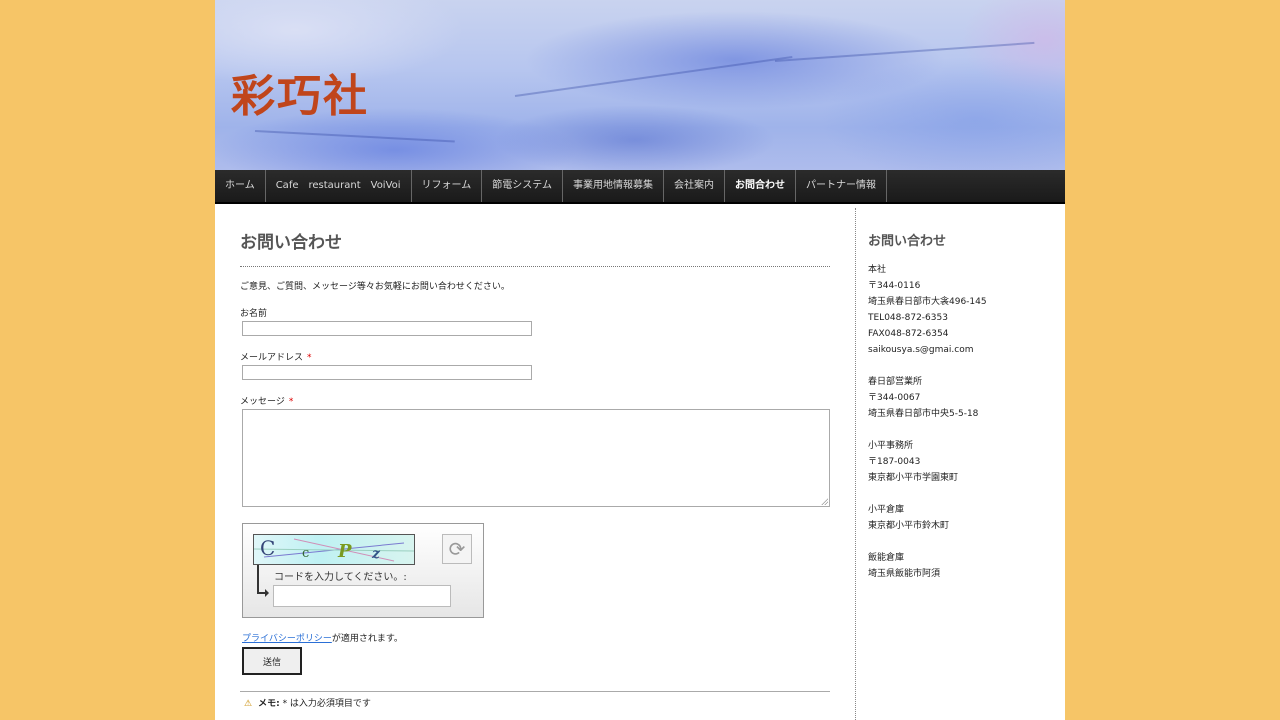  I want to click on sidebar-line: 埼玉県飯能市阿須, so click(904, 574).